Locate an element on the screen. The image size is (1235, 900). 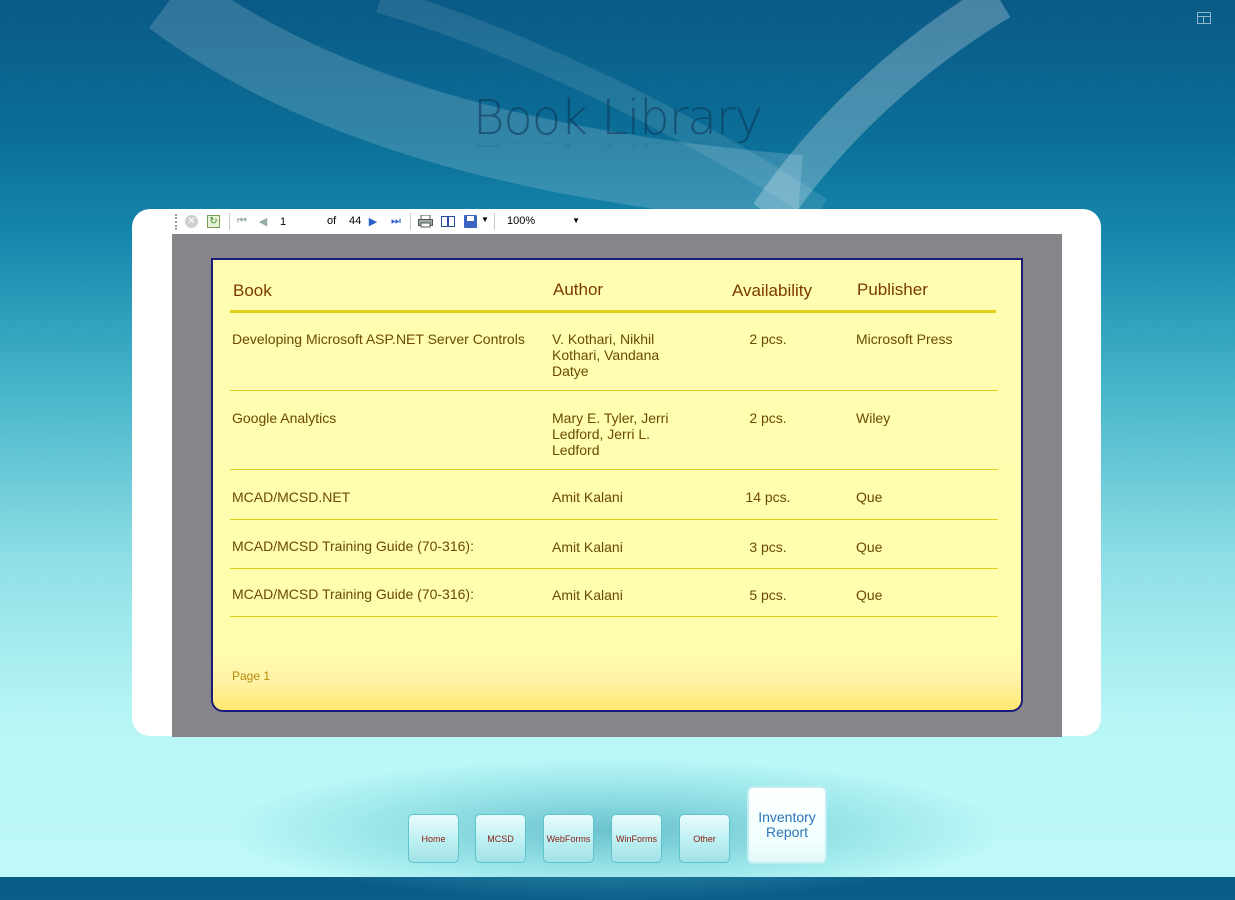
inventory-report-label: Inventory Report is located at coordinates (787, 825).